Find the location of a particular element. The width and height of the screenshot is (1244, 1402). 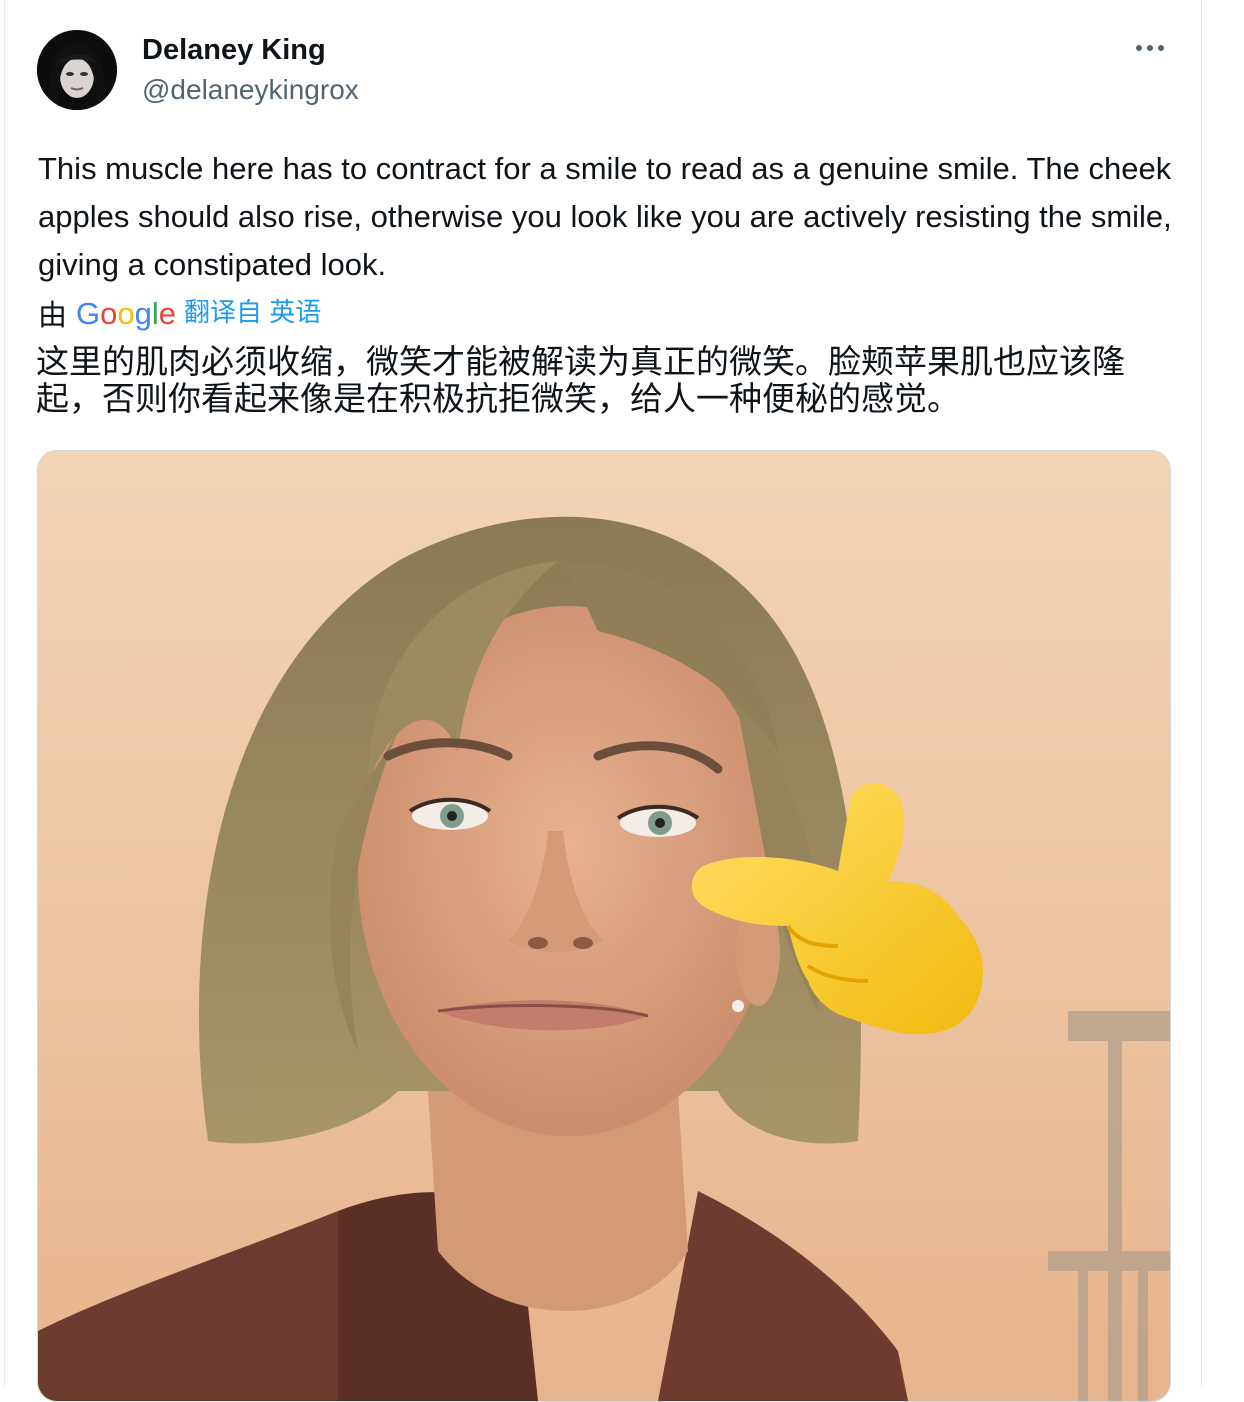

google-logo: Google is located at coordinates (126, 313).